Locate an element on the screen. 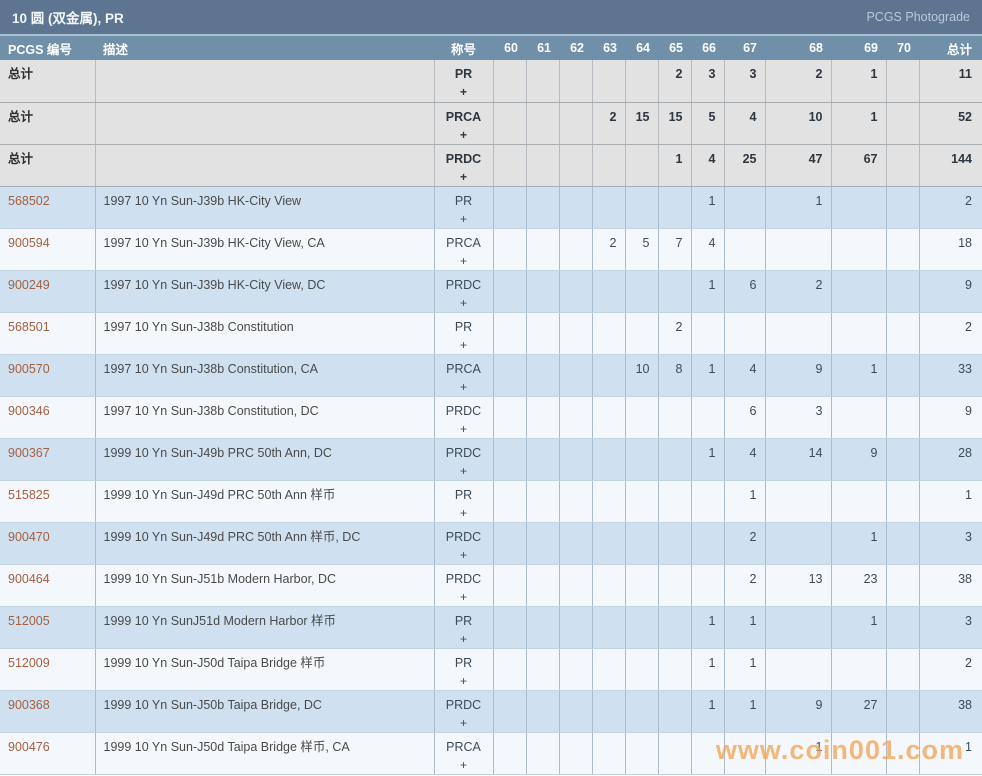 This screenshot has height=776, width=982. column-header-grade: 65 is located at coordinates (676, 48).